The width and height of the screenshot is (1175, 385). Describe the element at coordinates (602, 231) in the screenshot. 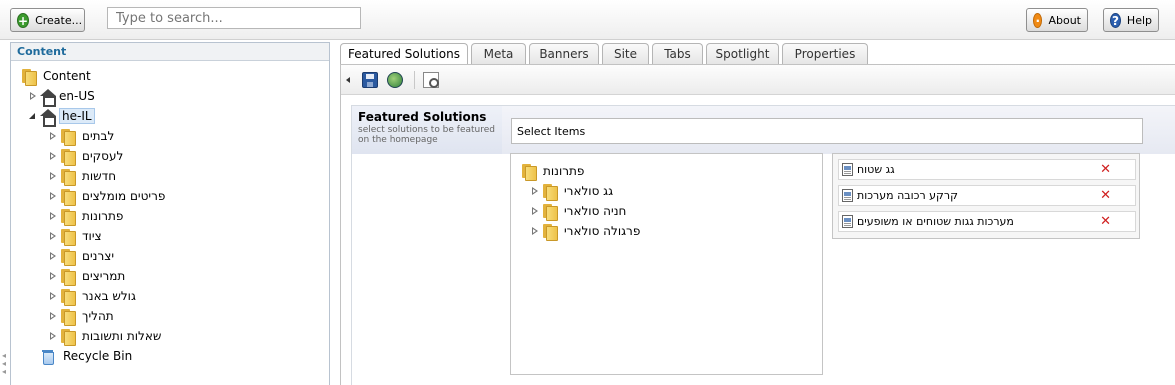

I see `source-node-label: פרגולה סולארי` at that location.